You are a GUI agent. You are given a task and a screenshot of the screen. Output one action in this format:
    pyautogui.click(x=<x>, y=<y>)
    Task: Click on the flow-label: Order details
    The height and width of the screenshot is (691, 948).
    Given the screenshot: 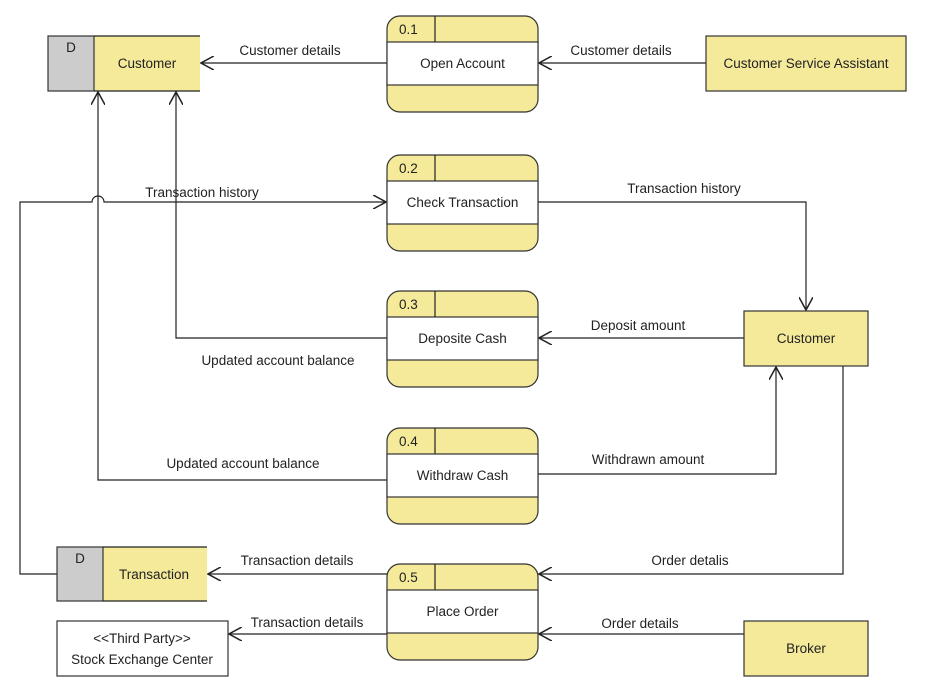 What is the action you would take?
    pyautogui.click(x=640, y=623)
    